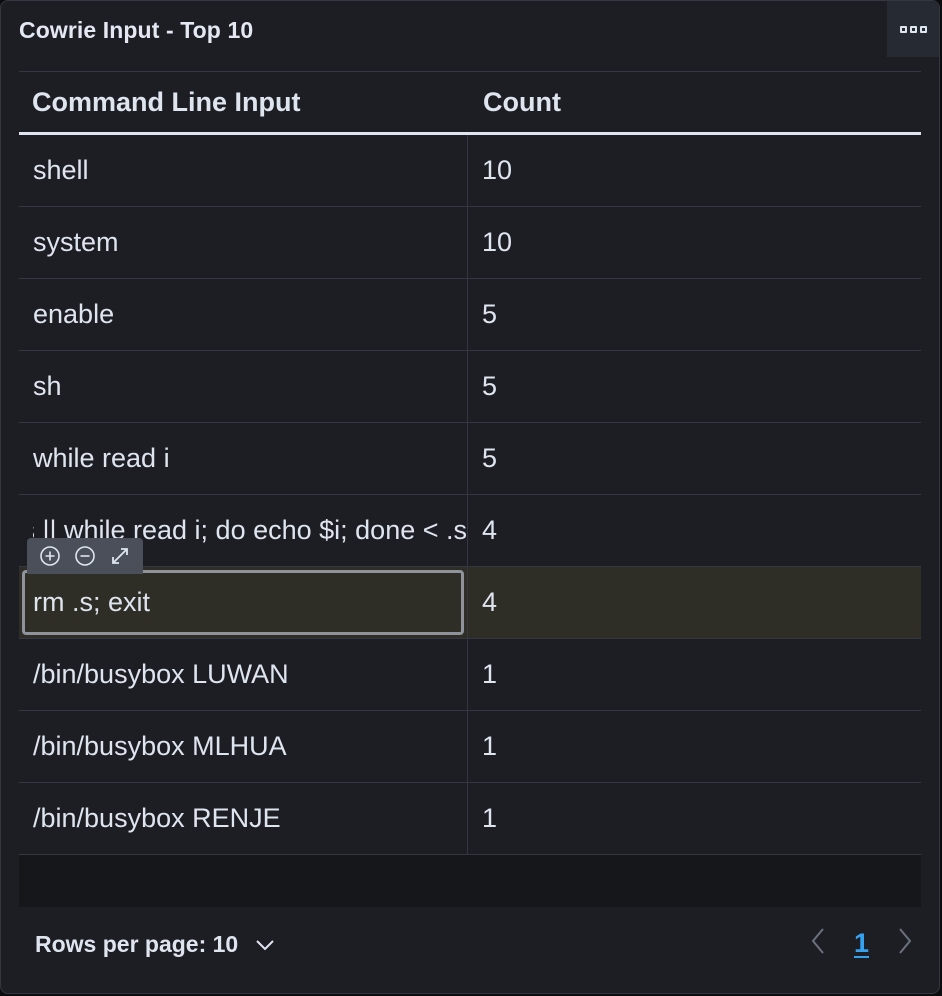 Image resolution: width=942 pixels, height=996 pixels. What do you see at coordinates (470, 103) in the screenshot?
I see `table-header: Command Line Input Count` at bounding box center [470, 103].